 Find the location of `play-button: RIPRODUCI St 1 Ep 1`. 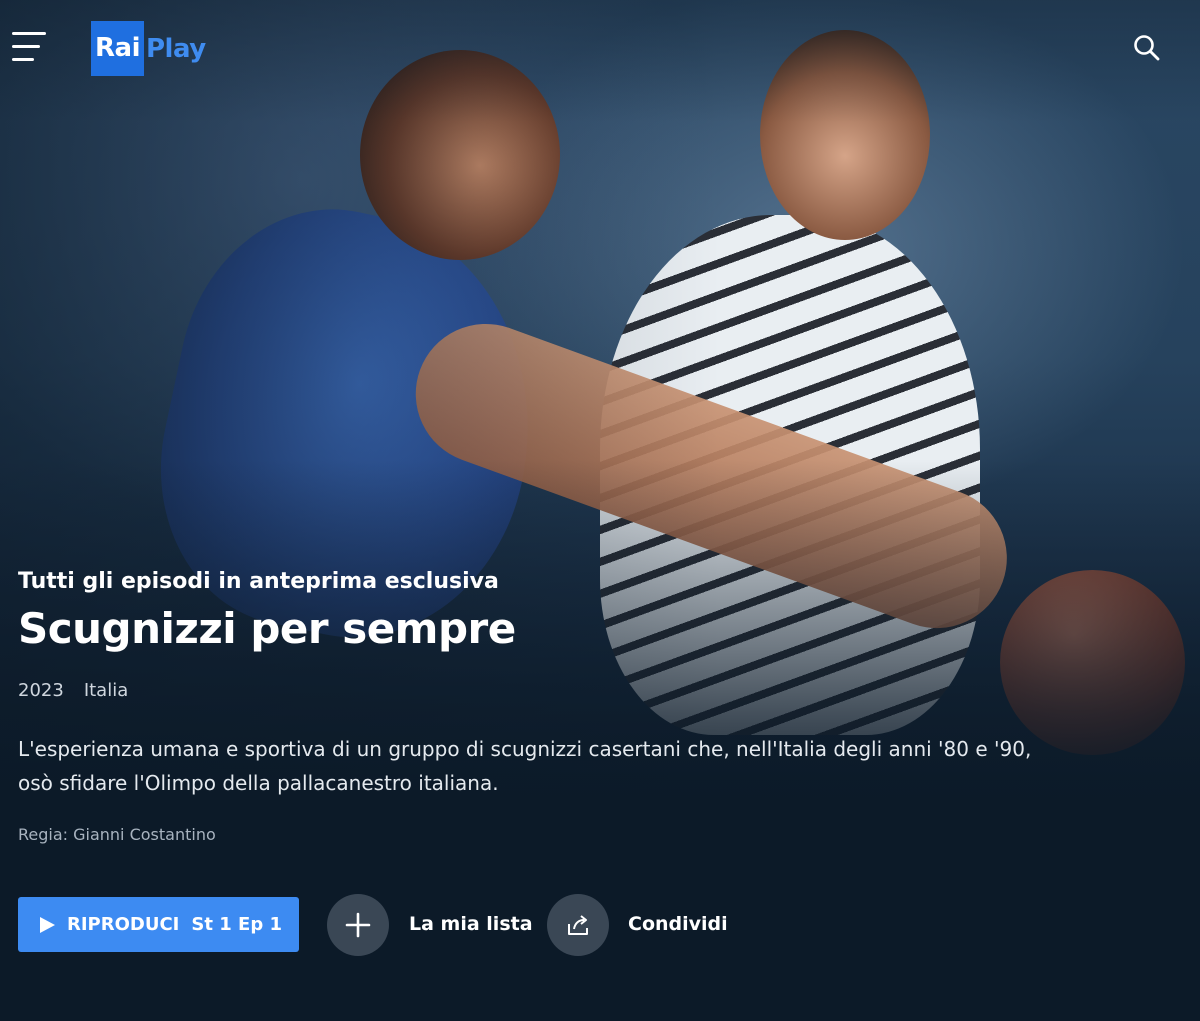

play-button: RIPRODUCI St 1 Ep 1 is located at coordinates (158, 924).